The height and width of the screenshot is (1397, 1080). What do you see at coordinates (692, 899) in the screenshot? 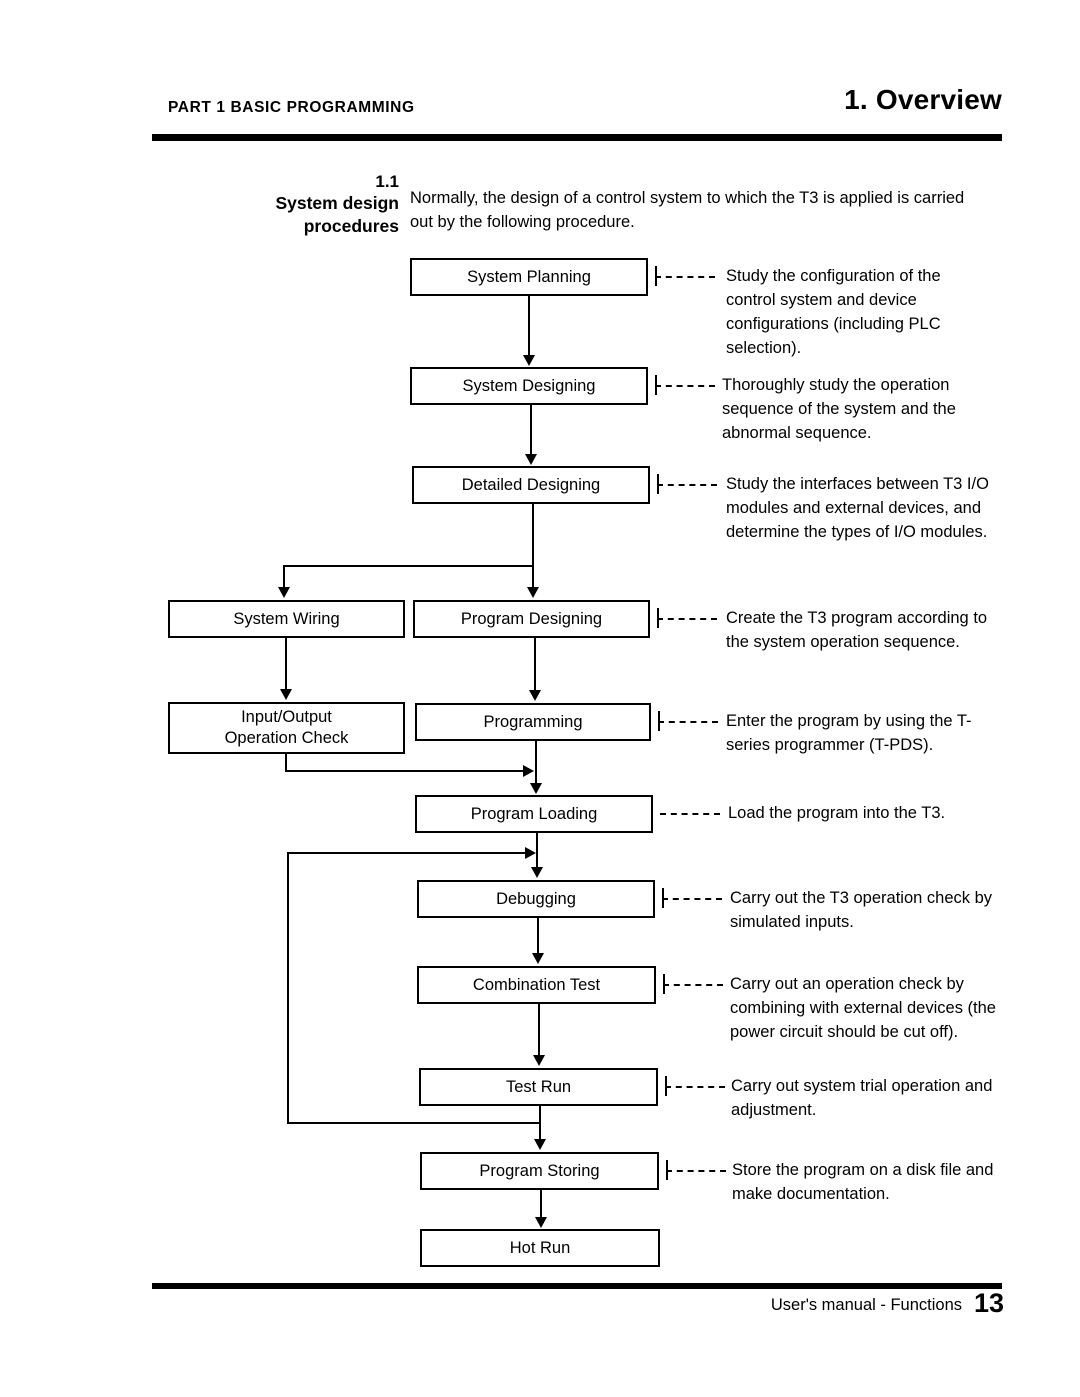
I see `note-connector-debugging` at bounding box center [692, 899].